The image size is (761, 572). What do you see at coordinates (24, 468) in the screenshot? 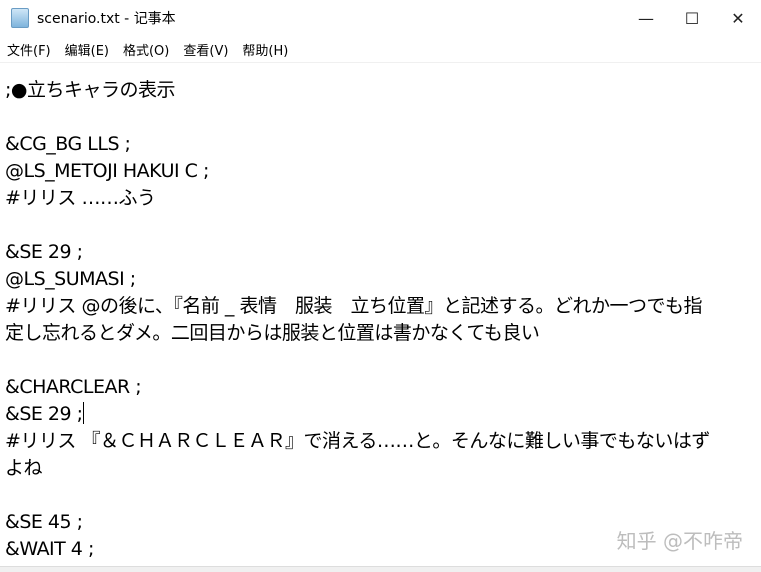
I see `text-line: よね` at bounding box center [24, 468].